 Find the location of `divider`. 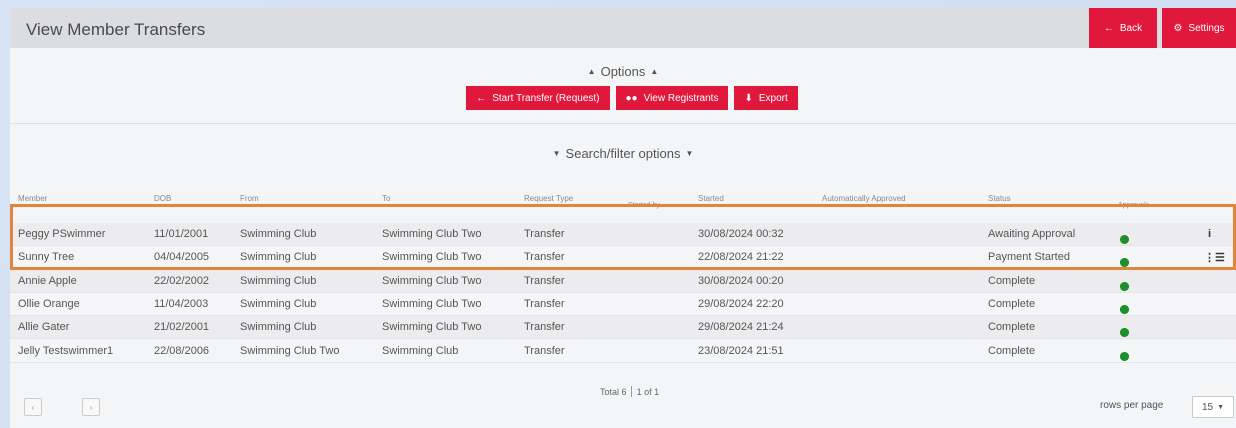

divider is located at coordinates (623, 123).